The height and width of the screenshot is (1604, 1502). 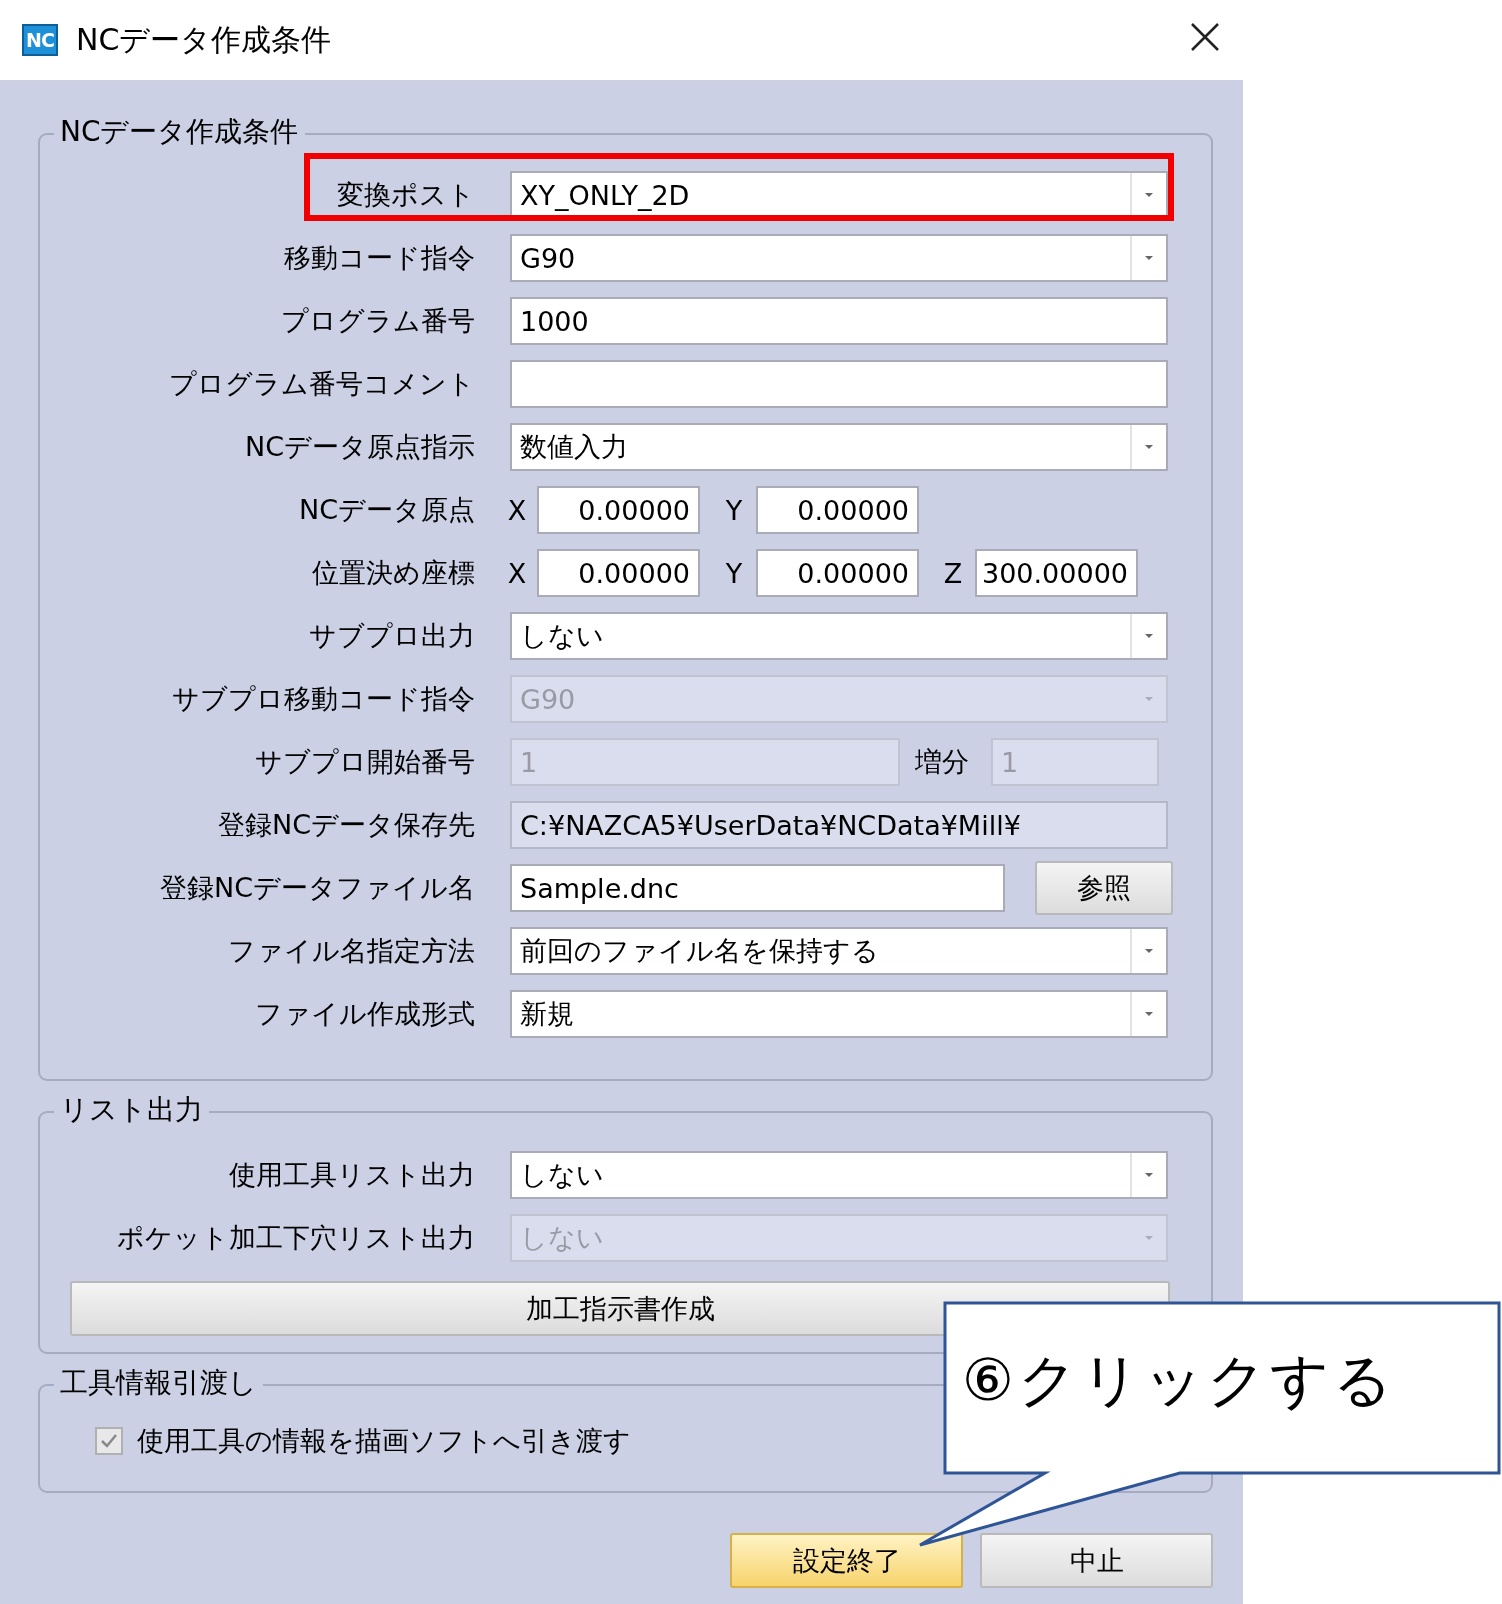 What do you see at coordinates (757, 888) in the screenshot?
I see `input-field: Sample.dnc` at bounding box center [757, 888].